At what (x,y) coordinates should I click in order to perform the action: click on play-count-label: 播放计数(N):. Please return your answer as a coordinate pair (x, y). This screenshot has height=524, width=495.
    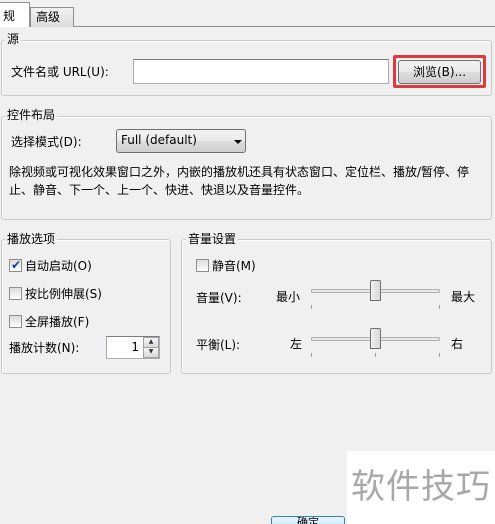
    Looking at the image, I should click on (44, 348).